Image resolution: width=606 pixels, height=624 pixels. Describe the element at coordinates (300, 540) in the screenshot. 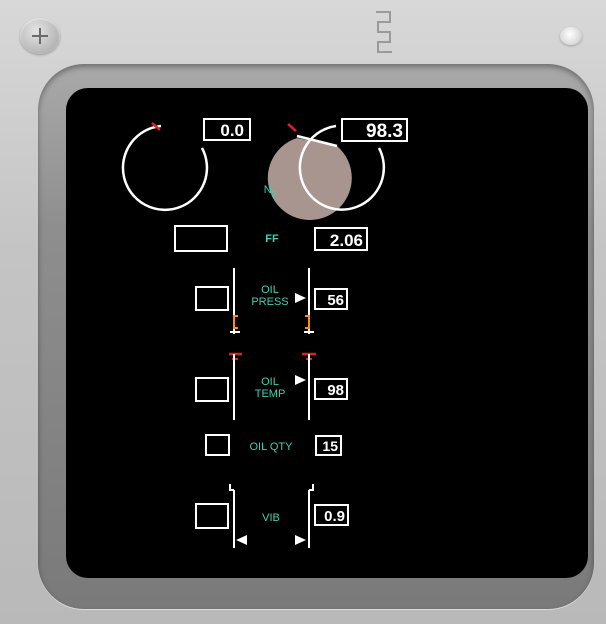

I see `vib-right-pointer` at that location.